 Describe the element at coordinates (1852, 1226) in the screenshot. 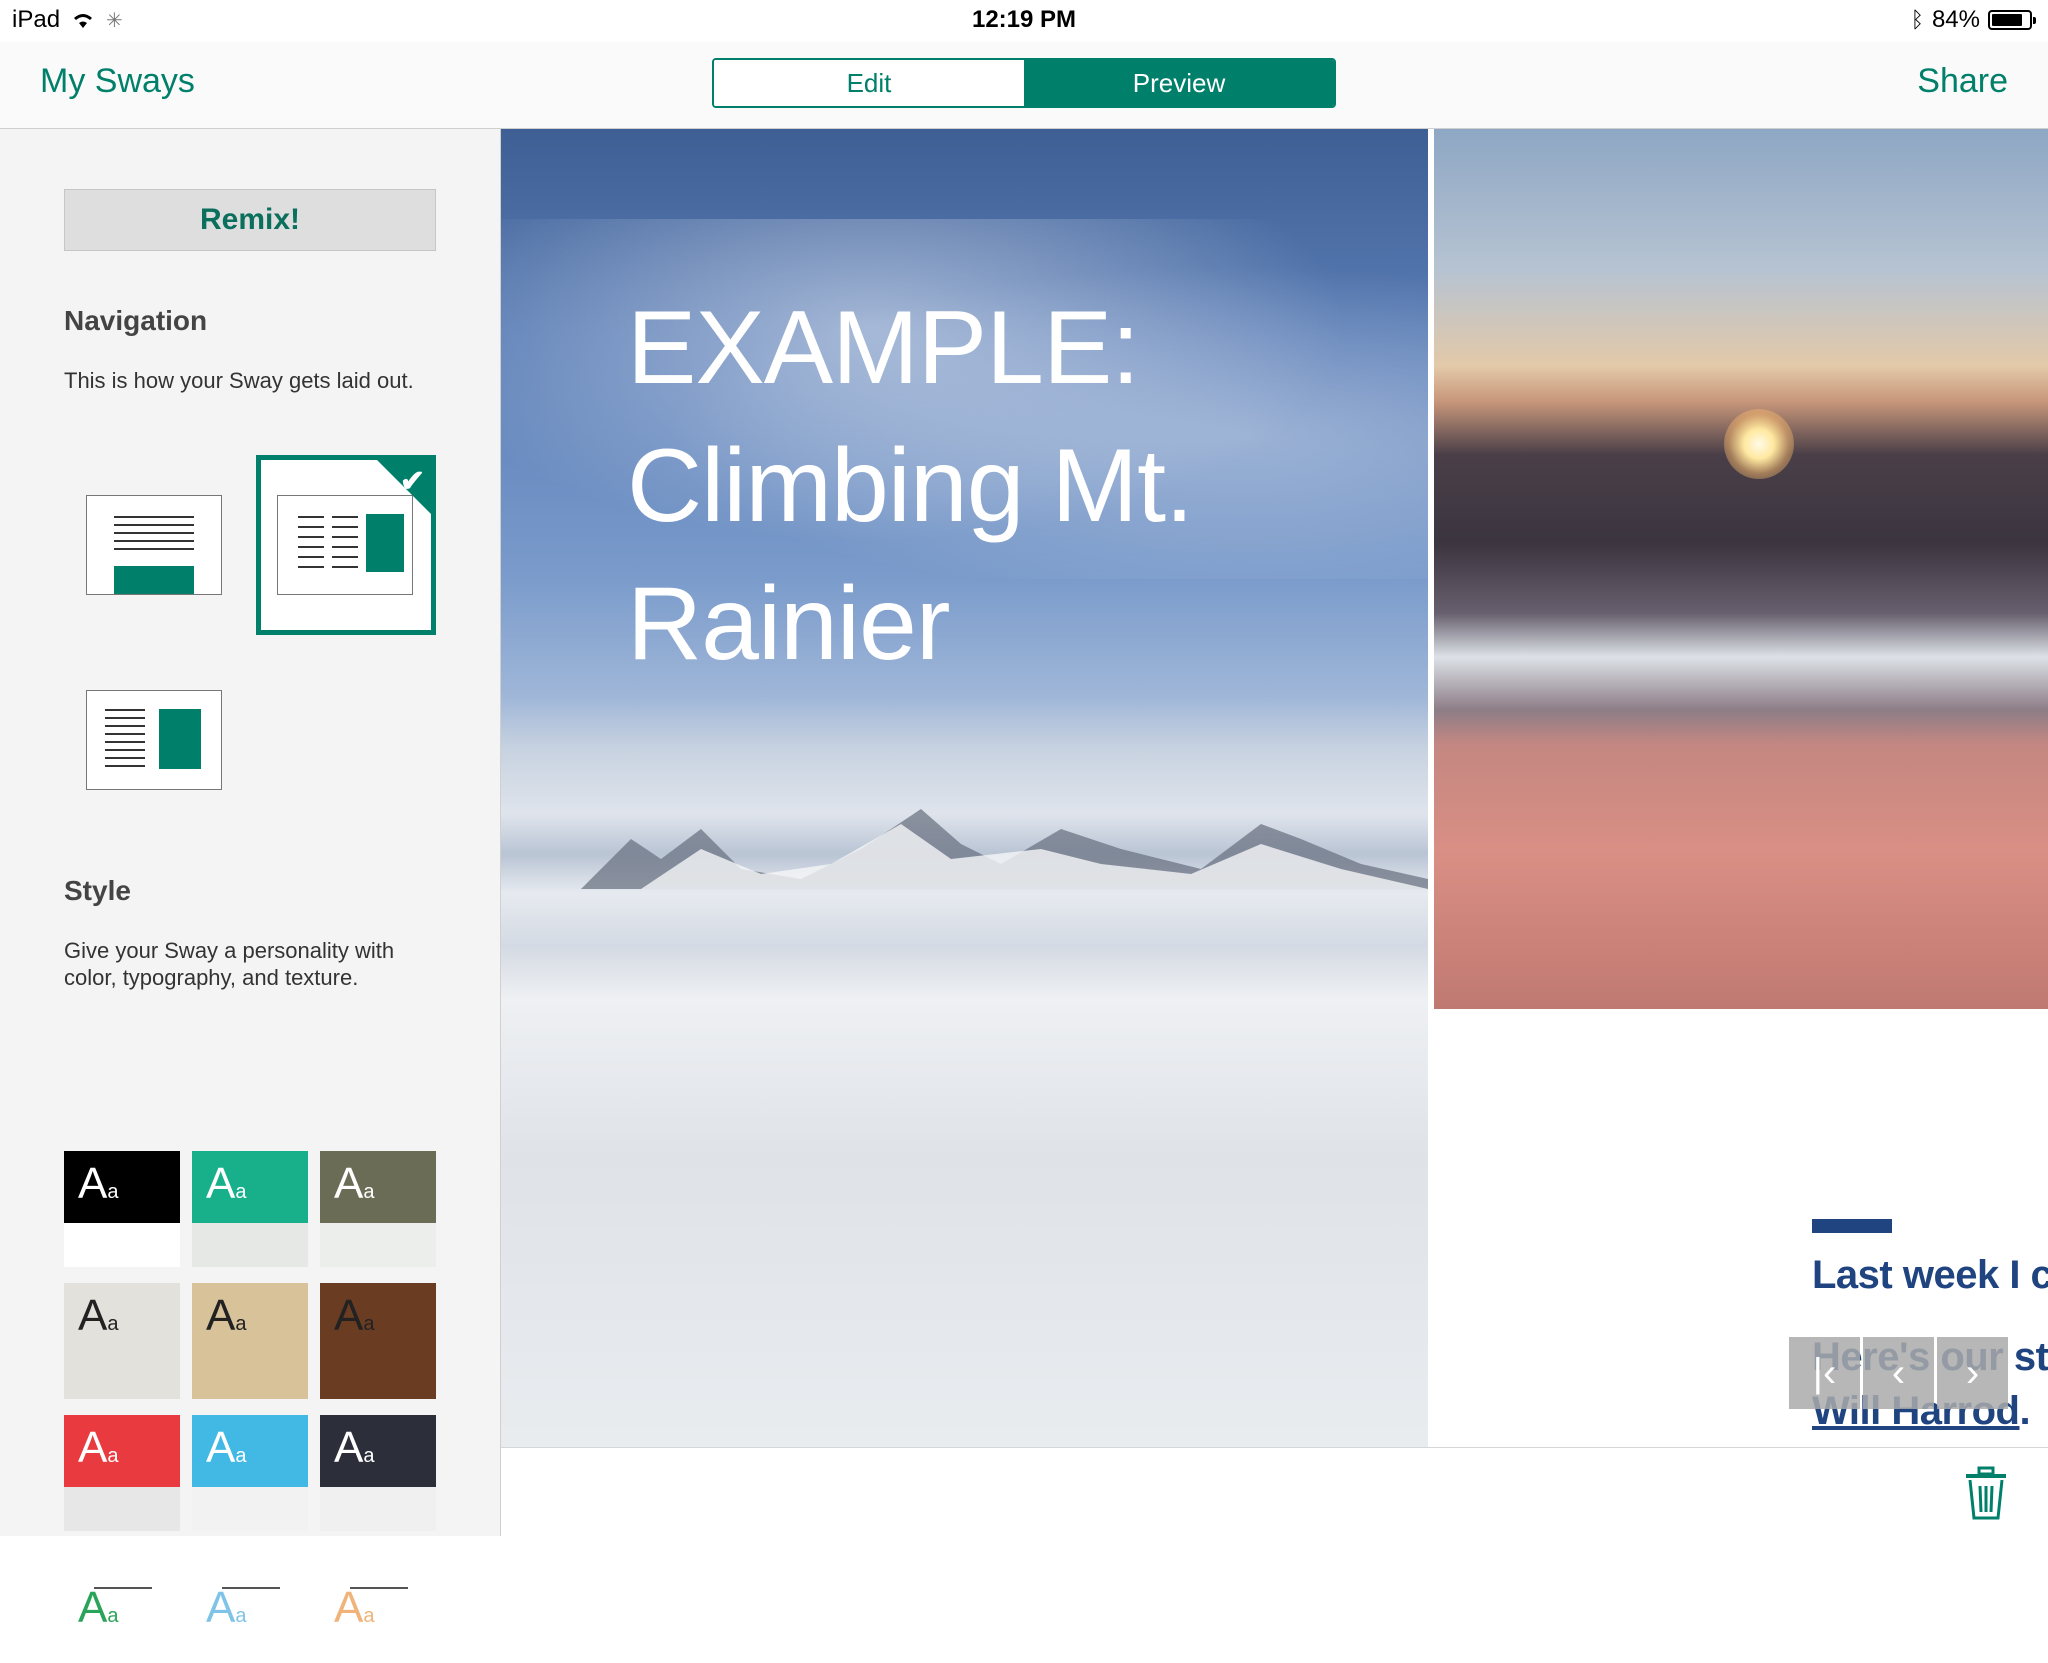

I see `story-accent-bar` at that location.